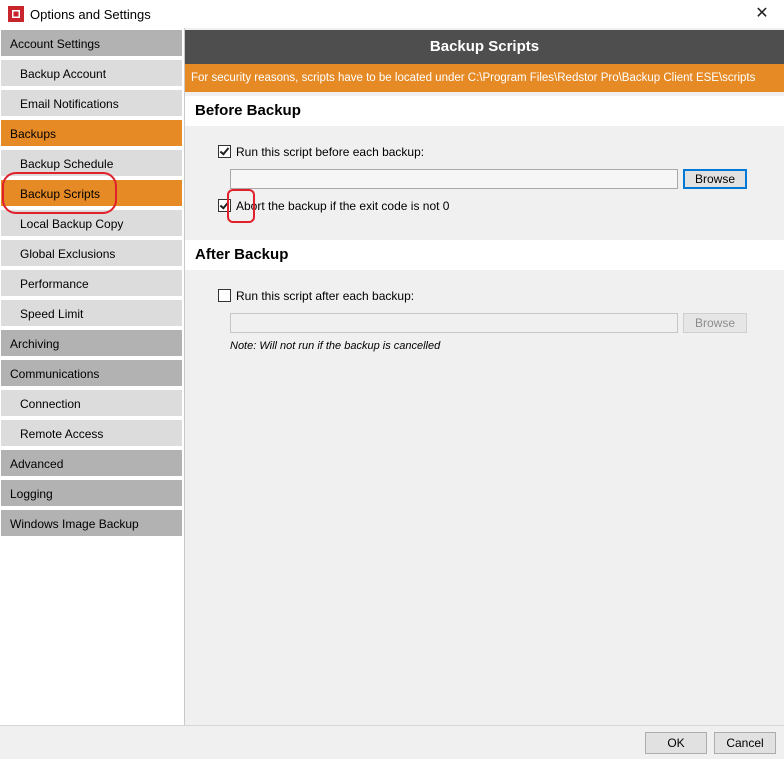 The width and height of the screenshot is (784, 759). Describe the element at coordinates (325, 296) in the screenshot. I see `run-after-label: Run this script after each backup:` at that location.